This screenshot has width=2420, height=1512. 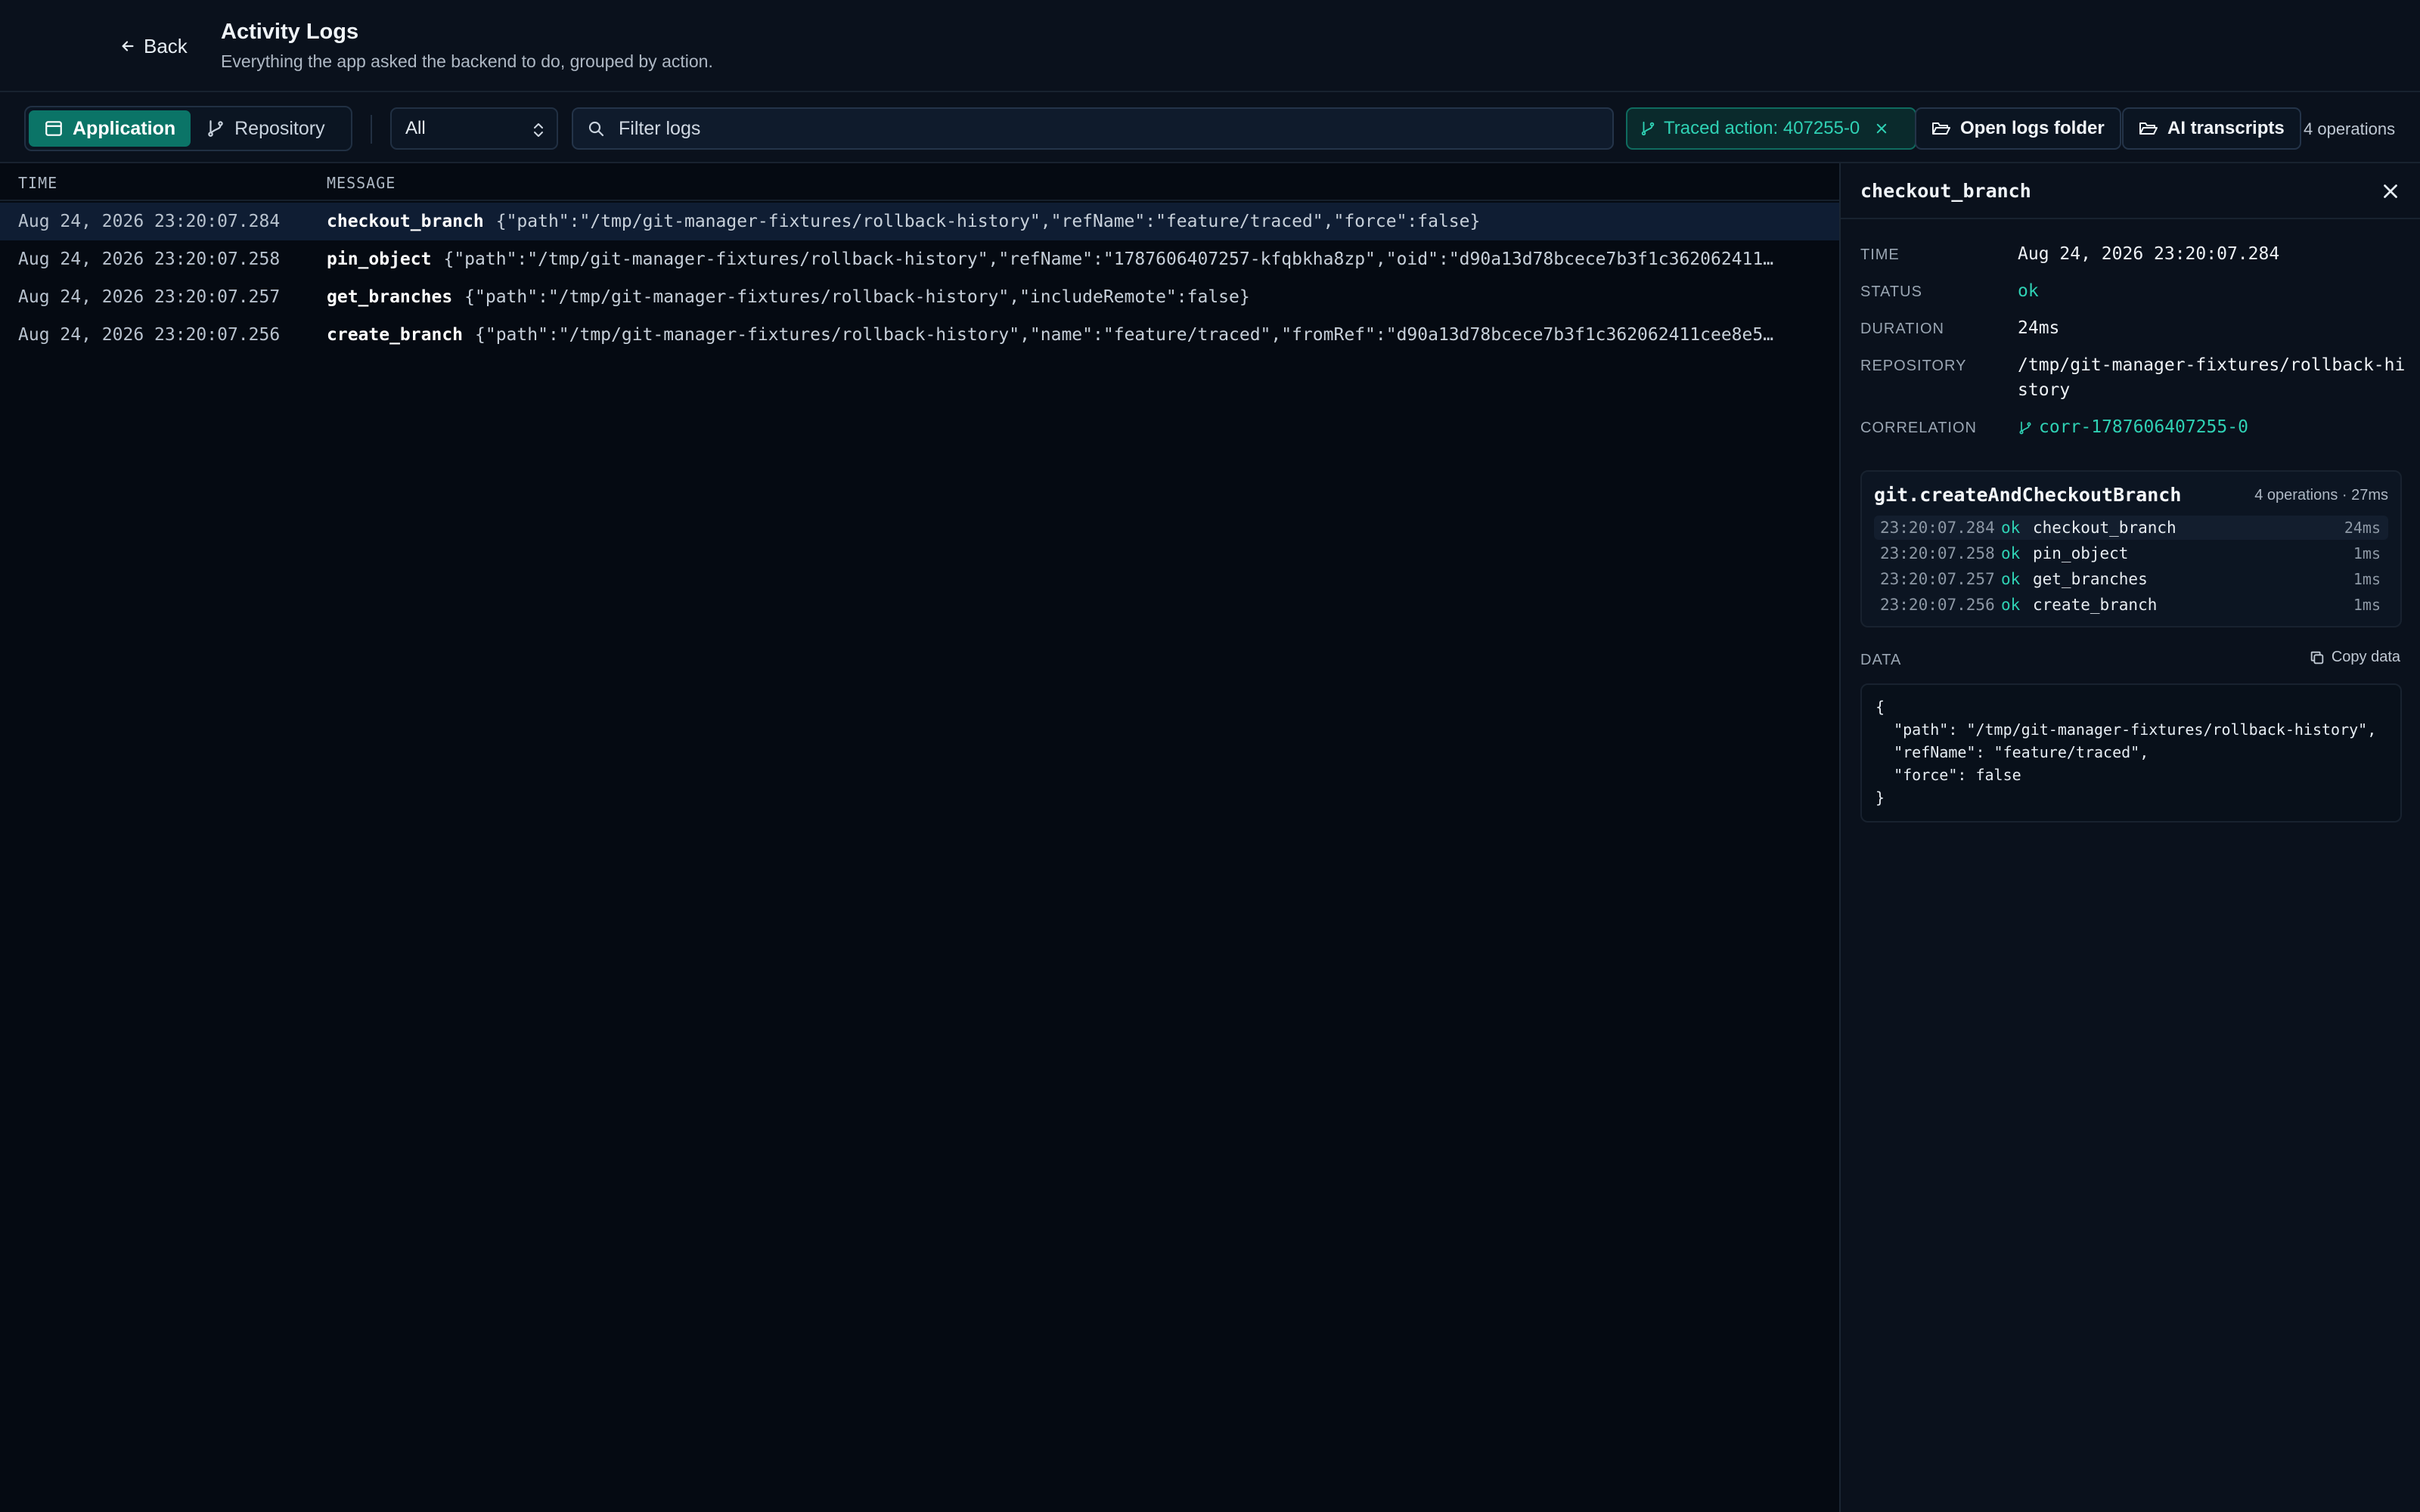 I want to click on close-detail-button, so click(x=2390, y=191).